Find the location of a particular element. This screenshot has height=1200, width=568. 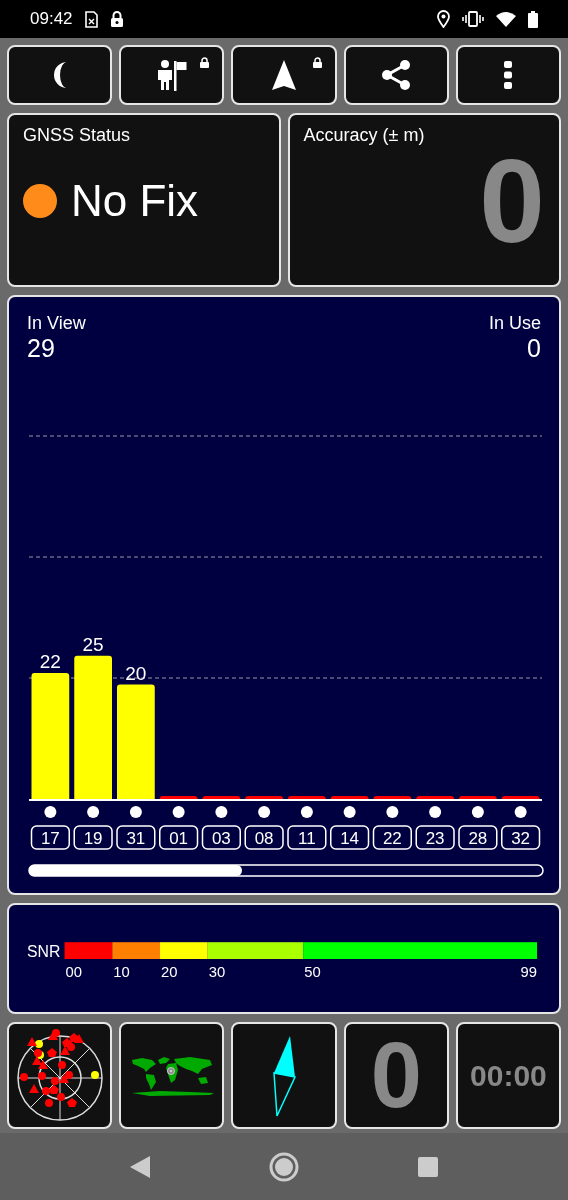

x-tick-label: 23 is located at coordinates (435, 838).